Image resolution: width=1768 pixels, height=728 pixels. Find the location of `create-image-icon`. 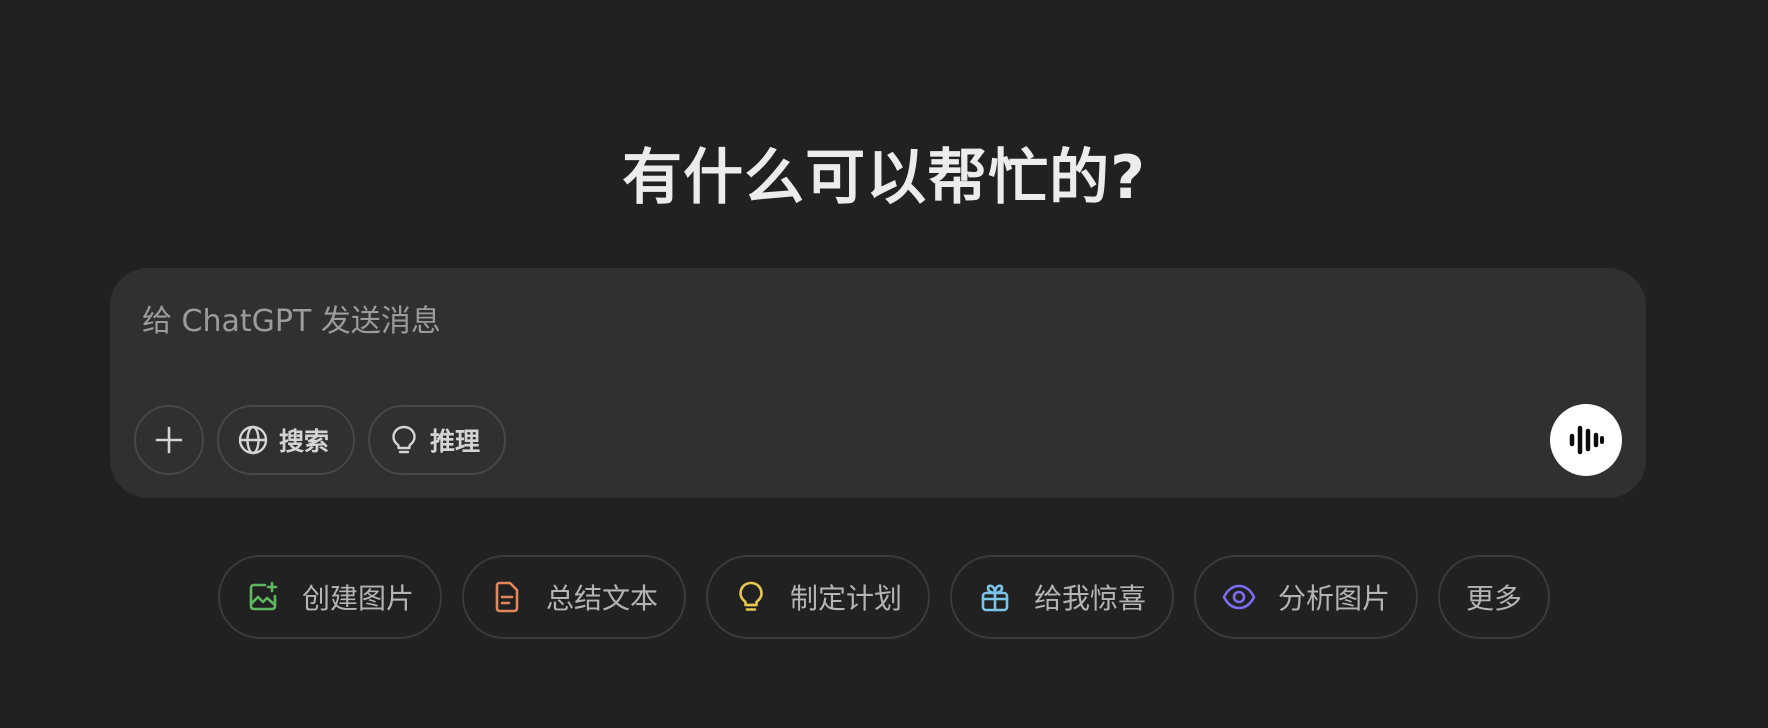

create-image-icon is located at coordinates (263, 597).